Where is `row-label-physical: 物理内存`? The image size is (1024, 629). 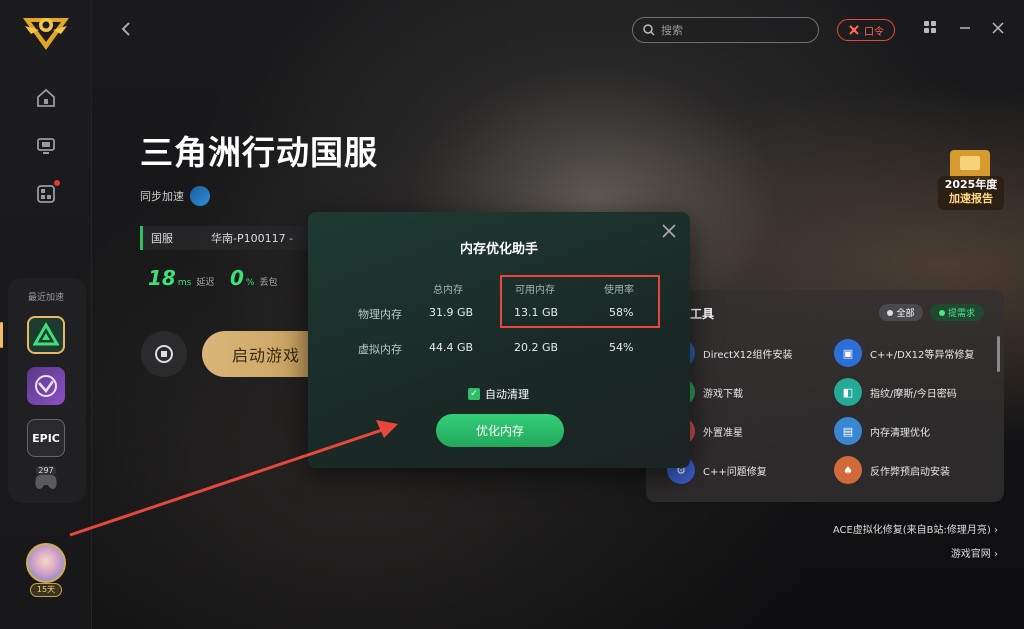
row-label-physical: 物理内存 is located at coordinates (380, 314).